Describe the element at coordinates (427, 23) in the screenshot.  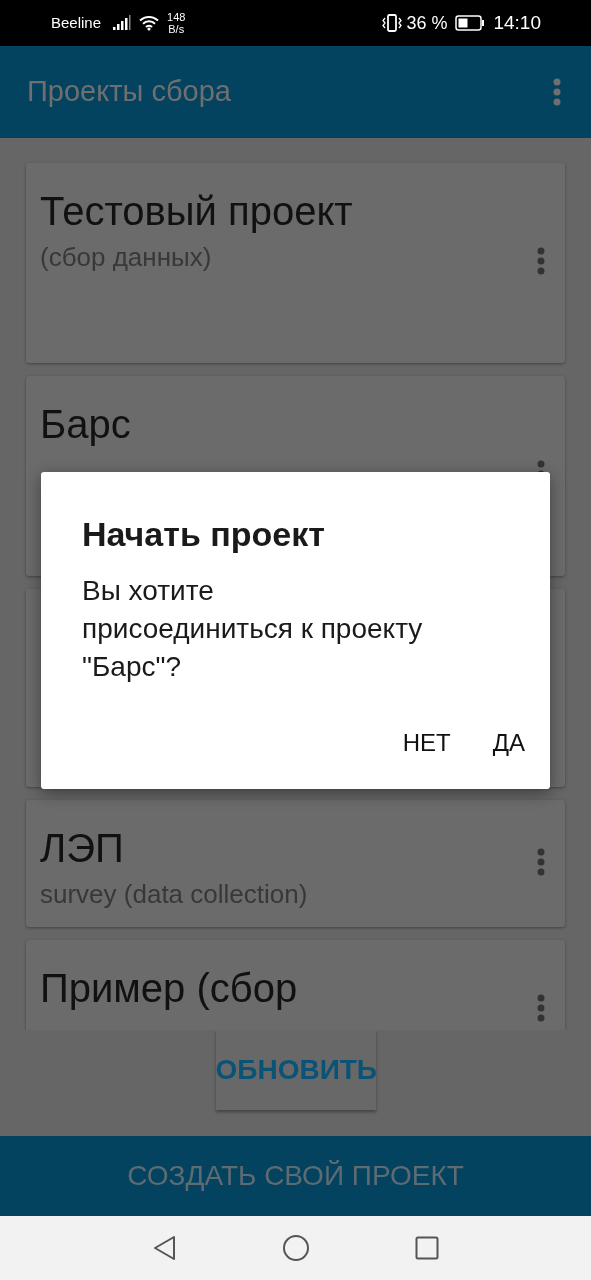
I see `battery-percent: 36 %` at that location.